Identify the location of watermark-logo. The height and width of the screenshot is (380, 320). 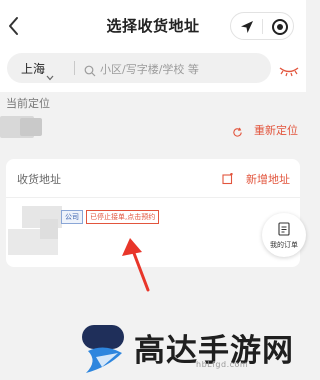
(104, 351).